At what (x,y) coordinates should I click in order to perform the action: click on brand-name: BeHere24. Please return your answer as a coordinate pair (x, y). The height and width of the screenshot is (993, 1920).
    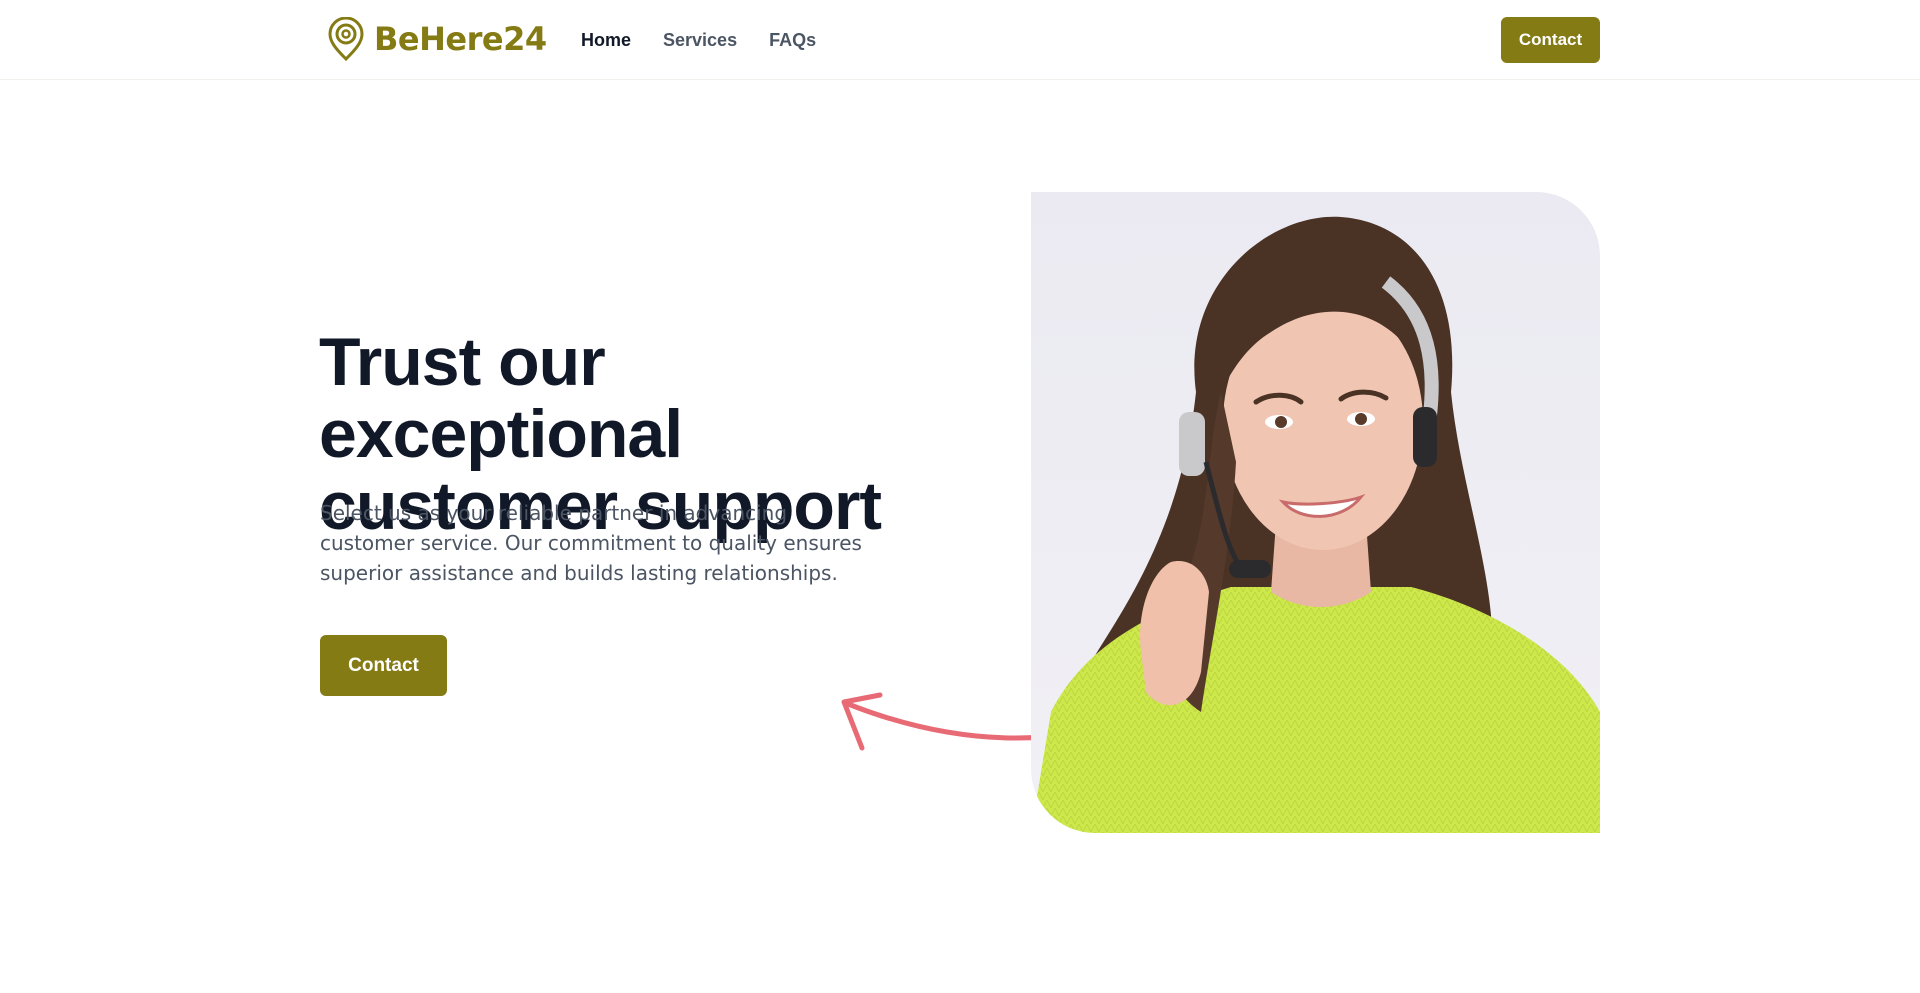
    Looking at the image, I should click on (460, 39).